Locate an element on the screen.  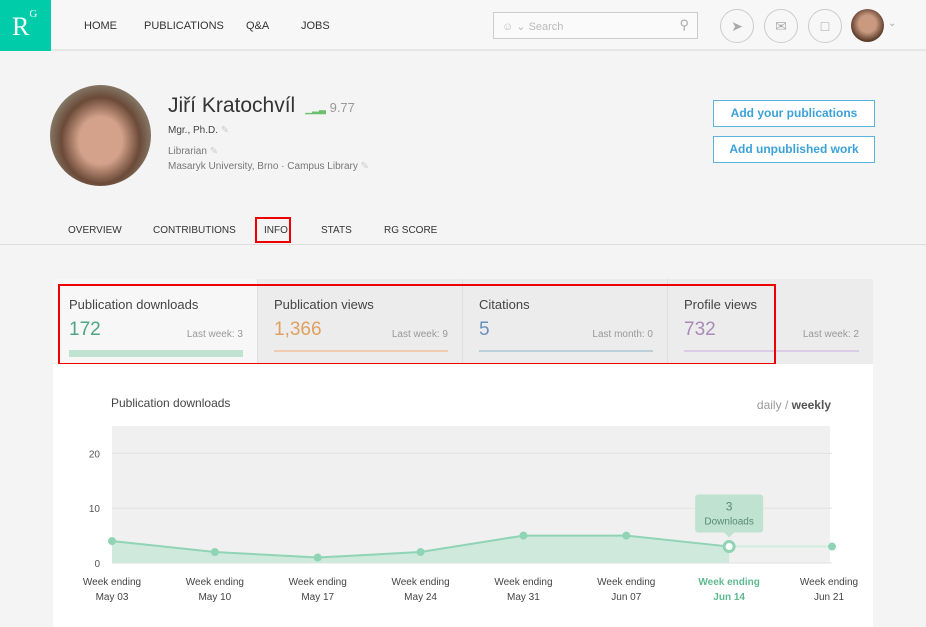
tooltip-label: Downloads is located at coordinates (728, 522).